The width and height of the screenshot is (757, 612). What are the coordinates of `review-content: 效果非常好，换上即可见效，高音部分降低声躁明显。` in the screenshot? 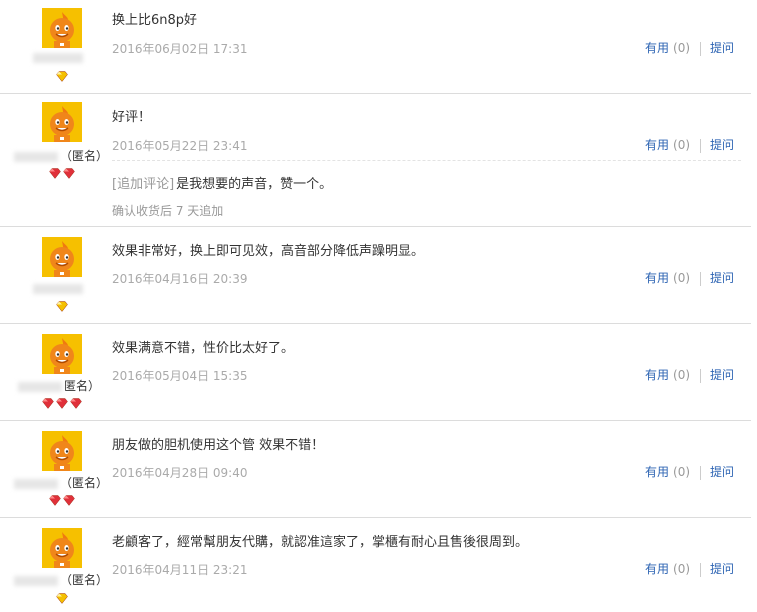 It's located at (268, 251).